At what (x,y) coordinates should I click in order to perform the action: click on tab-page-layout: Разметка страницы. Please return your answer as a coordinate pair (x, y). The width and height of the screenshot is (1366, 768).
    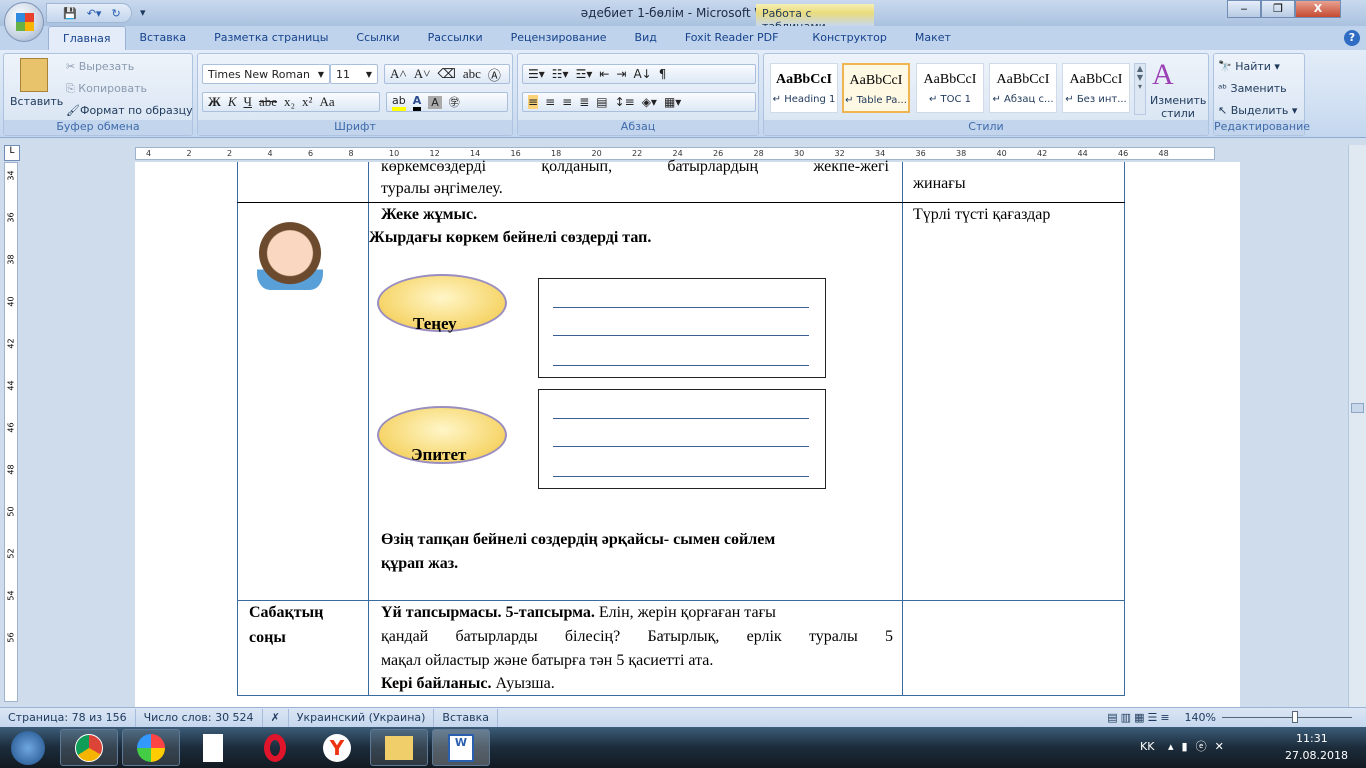
    Looking at the image, I should click on (271, 38).